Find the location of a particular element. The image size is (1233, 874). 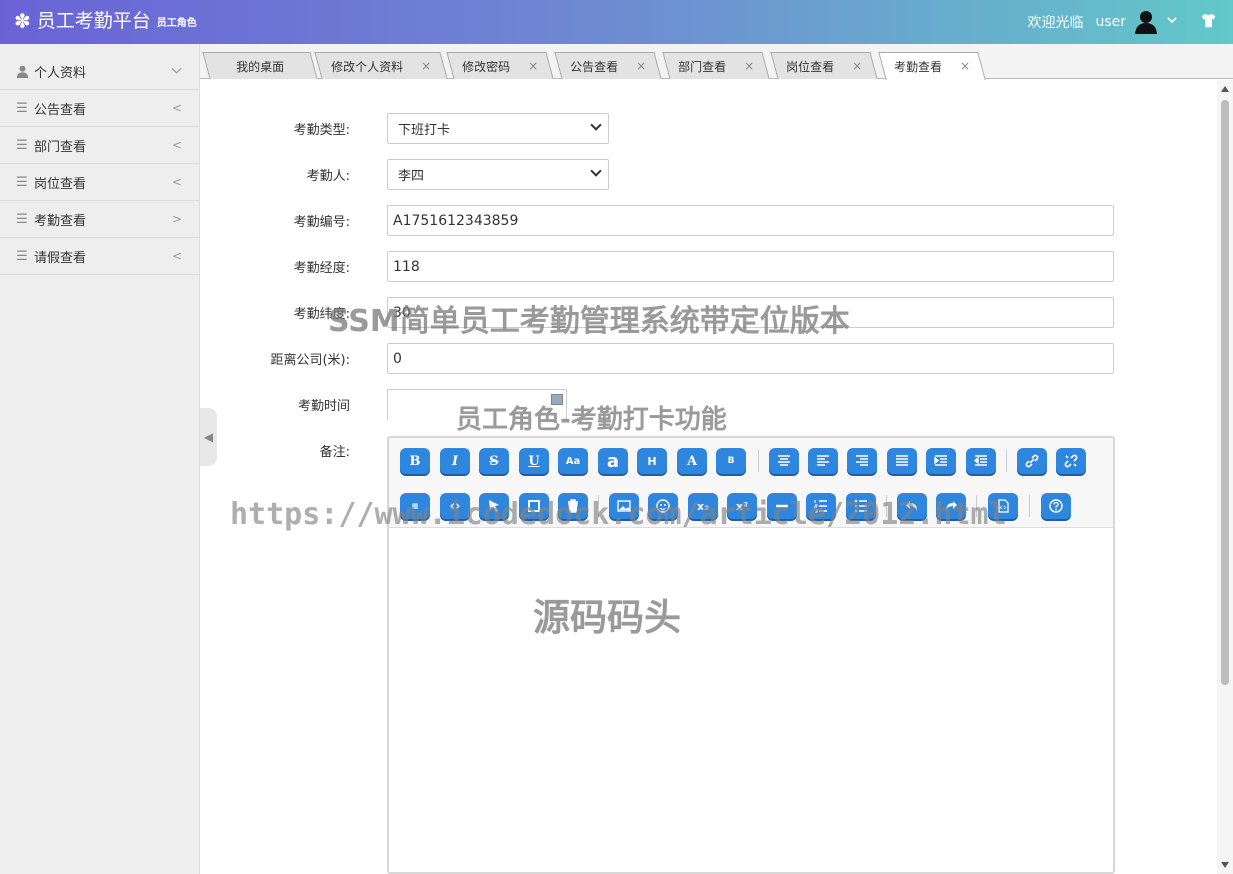

scroll-thumb is located at coordinates (1225, 392).